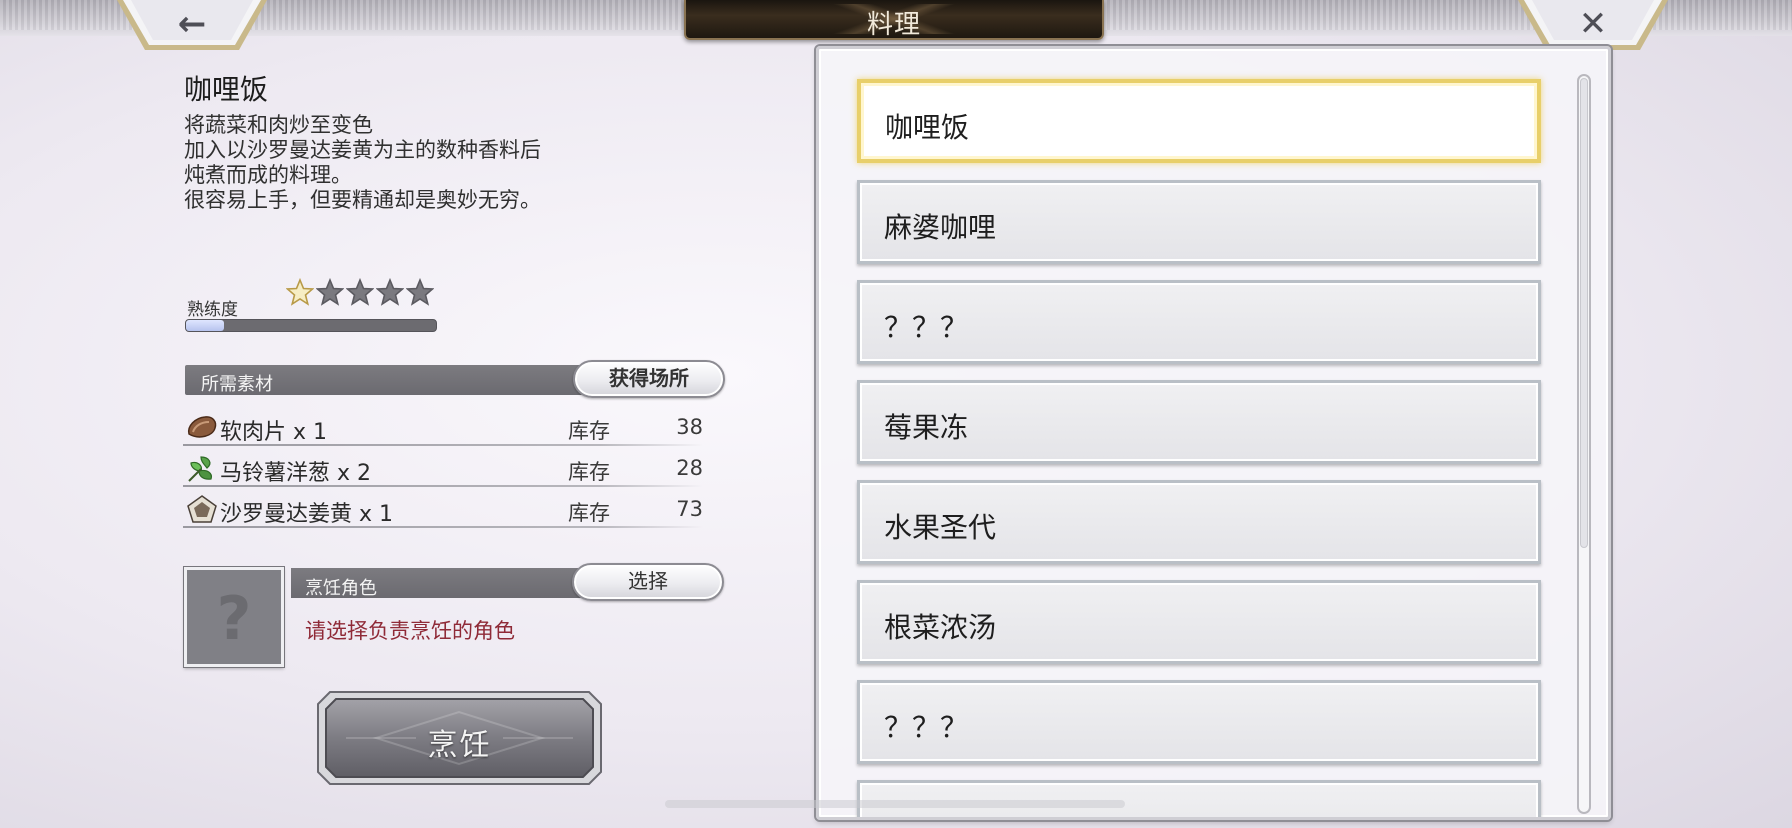 This screenshot has width=1792, height=828. Describe the element at coordinates (278, 125) in the screenshot. I see `dish-description-line: 将蔬菜和肉炒至变色` at that location.